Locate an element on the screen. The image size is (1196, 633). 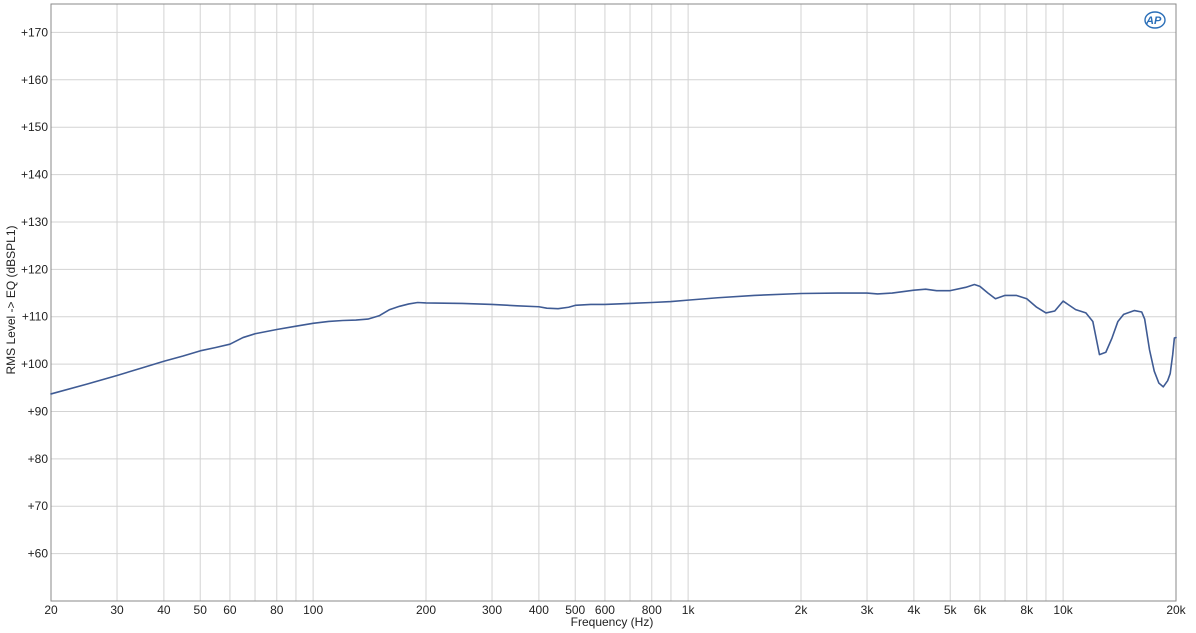
y-tick-label: +130 is located at coordinates (34, 222).